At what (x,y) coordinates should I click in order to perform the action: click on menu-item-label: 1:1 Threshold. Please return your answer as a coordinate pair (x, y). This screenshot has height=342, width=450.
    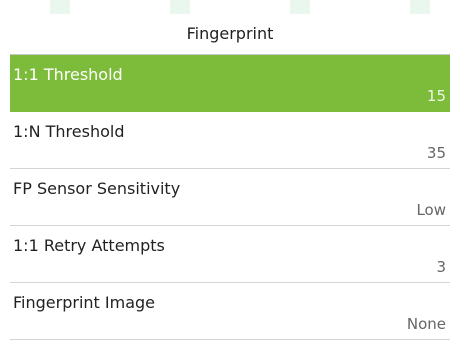
    Looking at the image, I should click on (68, 74).